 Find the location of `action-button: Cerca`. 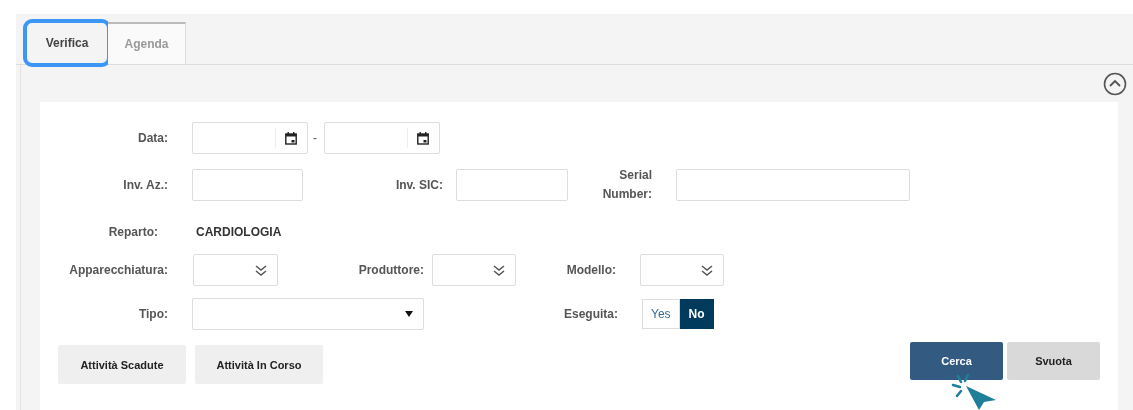

action-button: Cerca is located at coordinates (956, 361).